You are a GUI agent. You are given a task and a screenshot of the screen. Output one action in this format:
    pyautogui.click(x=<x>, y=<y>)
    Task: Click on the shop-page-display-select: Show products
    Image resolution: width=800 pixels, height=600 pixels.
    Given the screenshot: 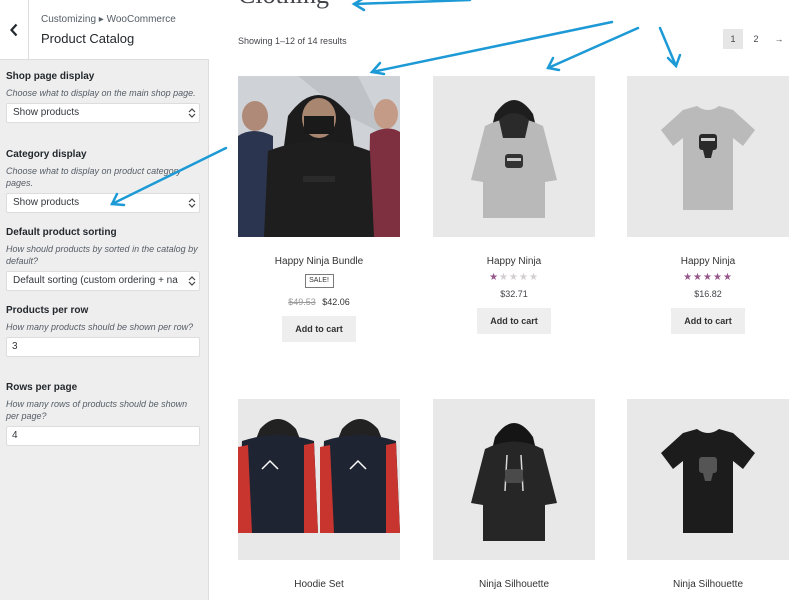 What is the action you would take?
    pyautogui.click(x=103, y=113)
    